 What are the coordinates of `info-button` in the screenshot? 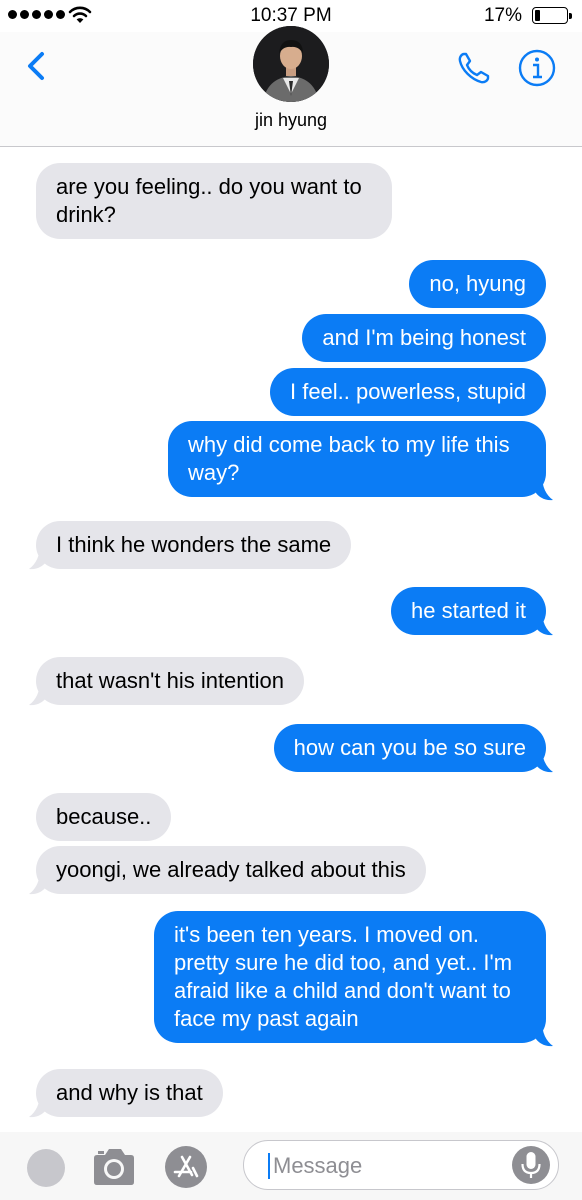 It's located at (537, 68).